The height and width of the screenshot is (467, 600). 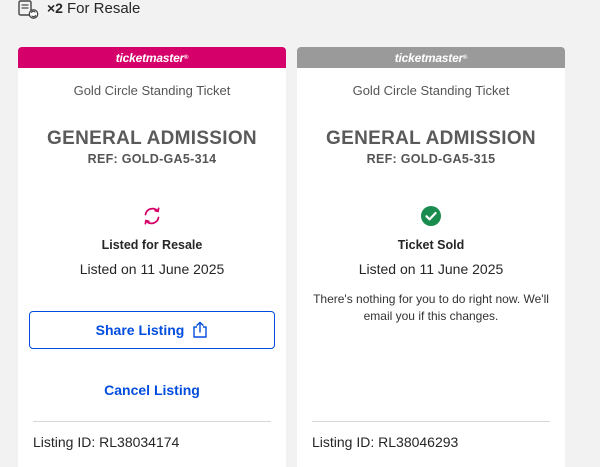 I want to click on listing-id: Listing ID: RL38034174, so click(x=106, y=442).